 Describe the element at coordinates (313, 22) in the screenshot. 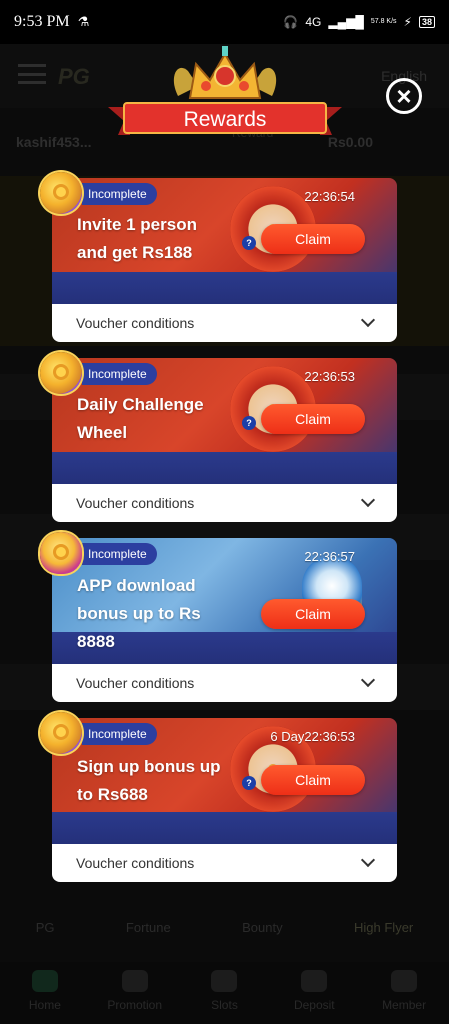

I see `network-label: 4G` at that location.